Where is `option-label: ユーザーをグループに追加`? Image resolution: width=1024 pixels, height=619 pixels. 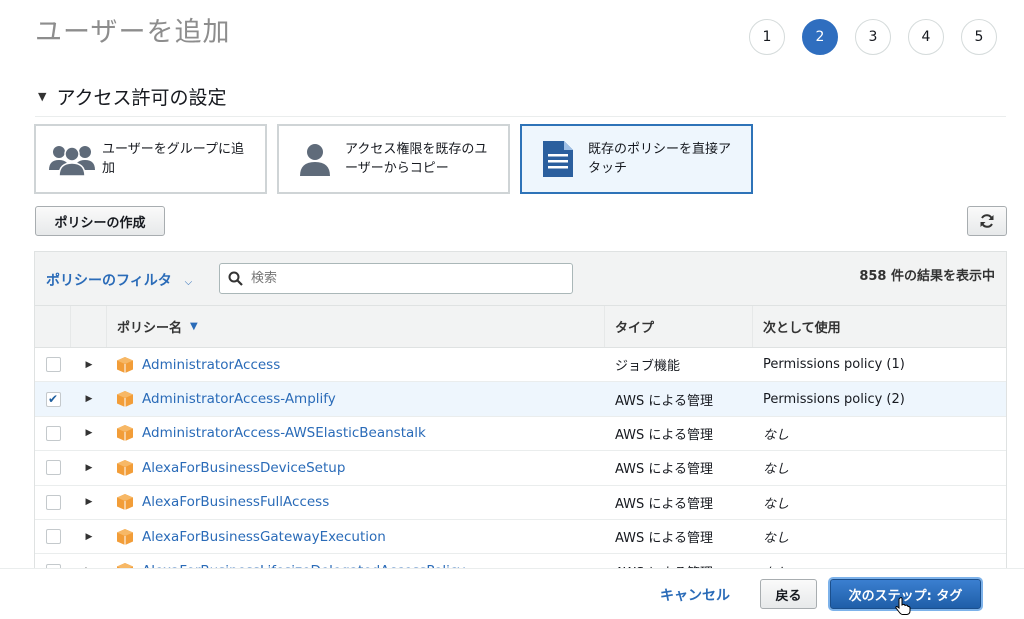 option-label: ユーザーをグループに追加 is located at coordinates (173, 159).